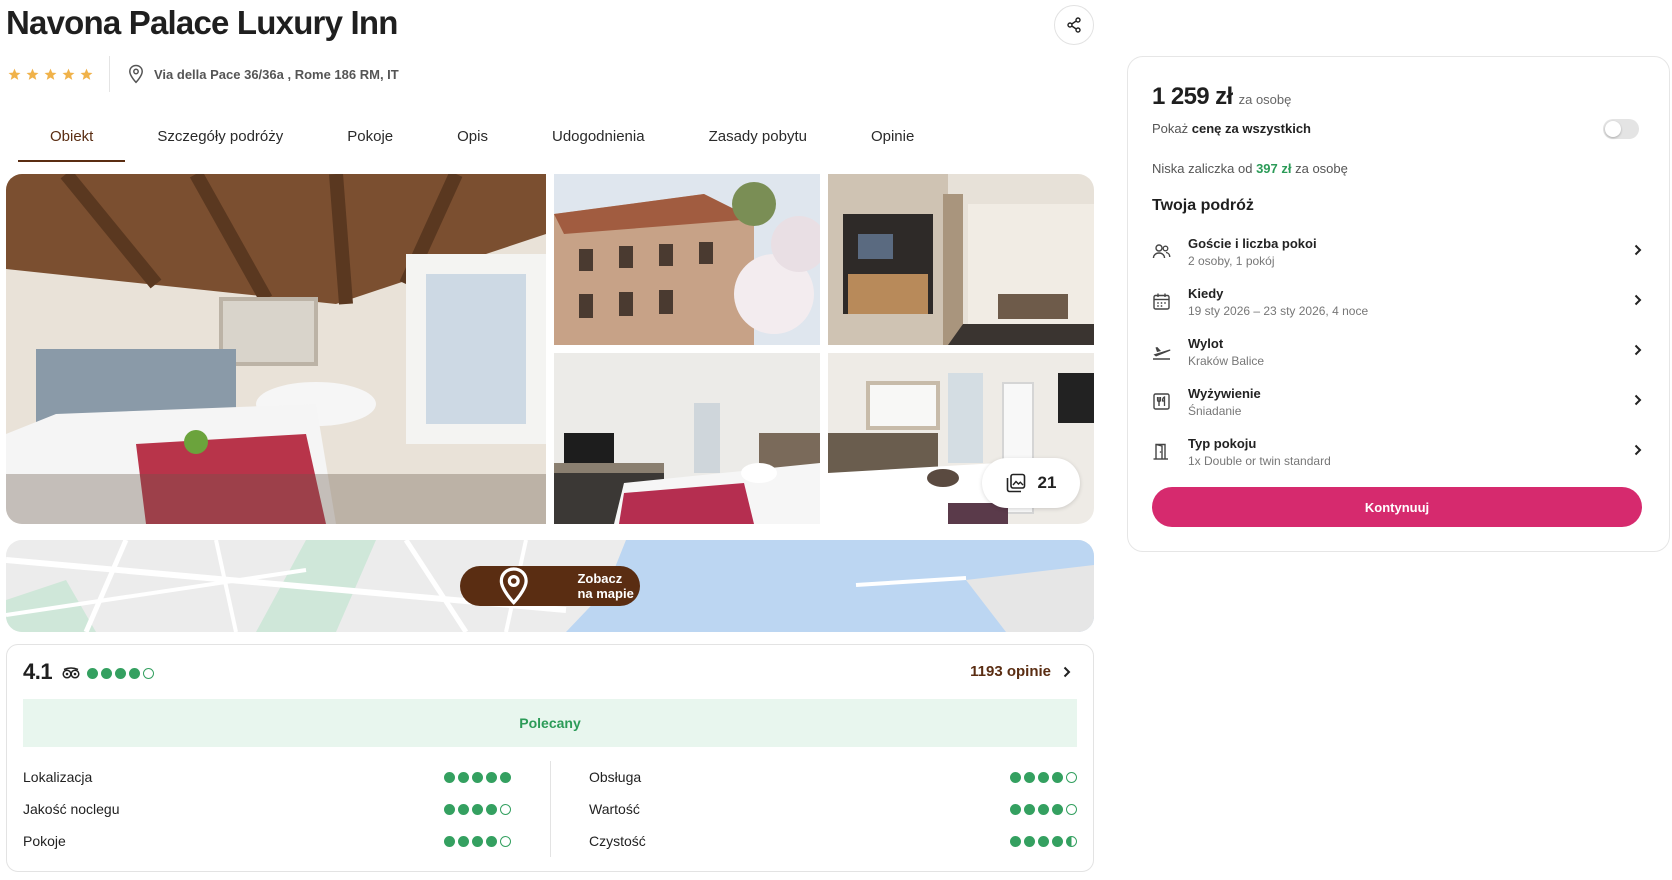 This screenshot has width=1672, height=880. What do you see at coordinates (687, 438) in the screenshot?
I see `bedroom-photo` at bounding box center [687, 438].